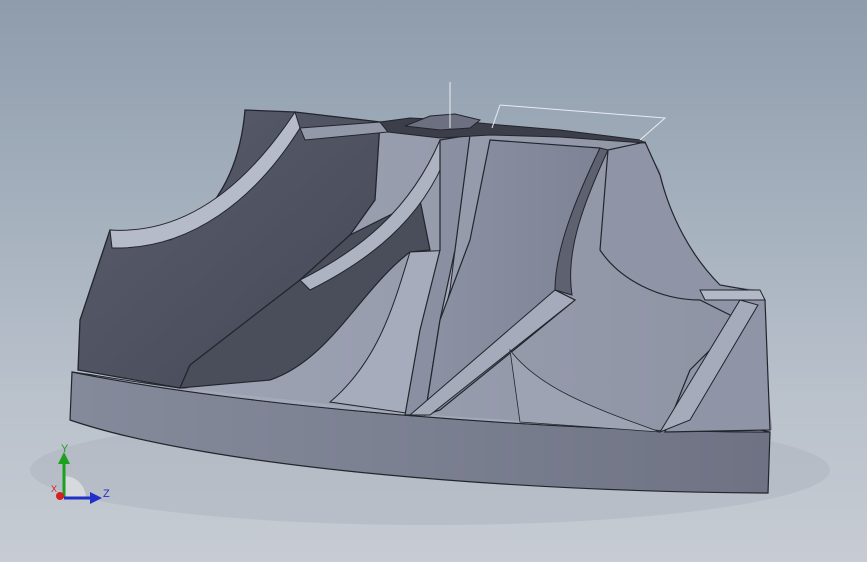 The height and width of the screenshot is (562, 867). What do you see at coordinates (75, 487) in the screenshot?
I see `triad-plane` at bounding box center [75, 487].